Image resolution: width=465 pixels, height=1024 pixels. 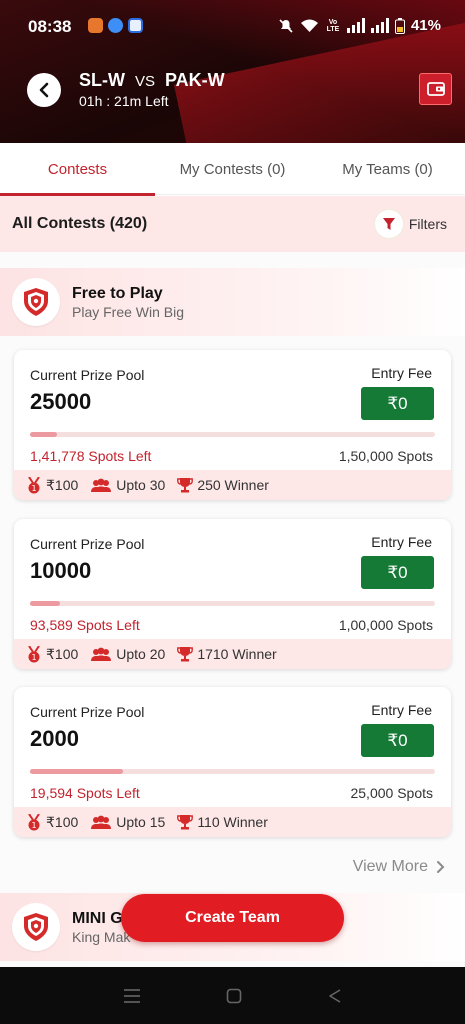 I want to click on tab-my-contests: My Contests (0), so click(x=232, y=169).